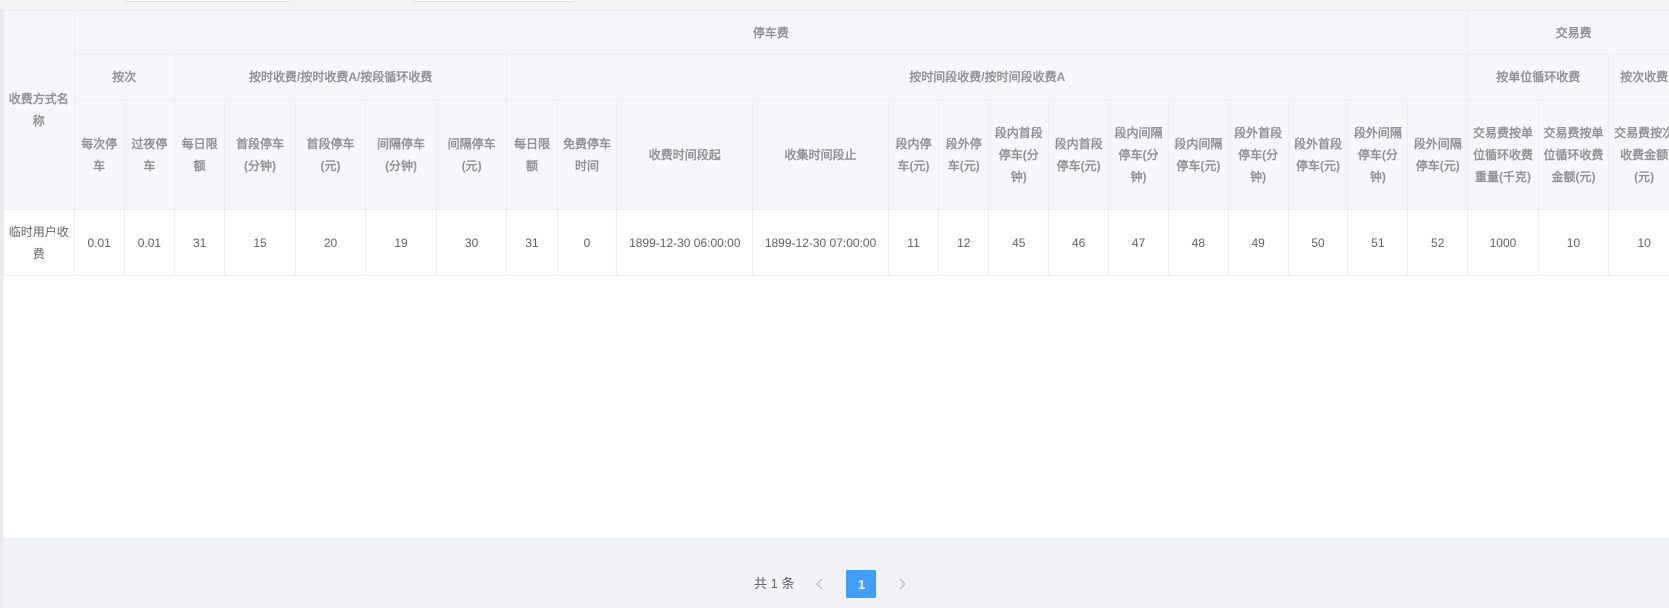  Describe the element at coordinates (820, 584) in the screenshot. I see `chevron-left-icon` at that location.